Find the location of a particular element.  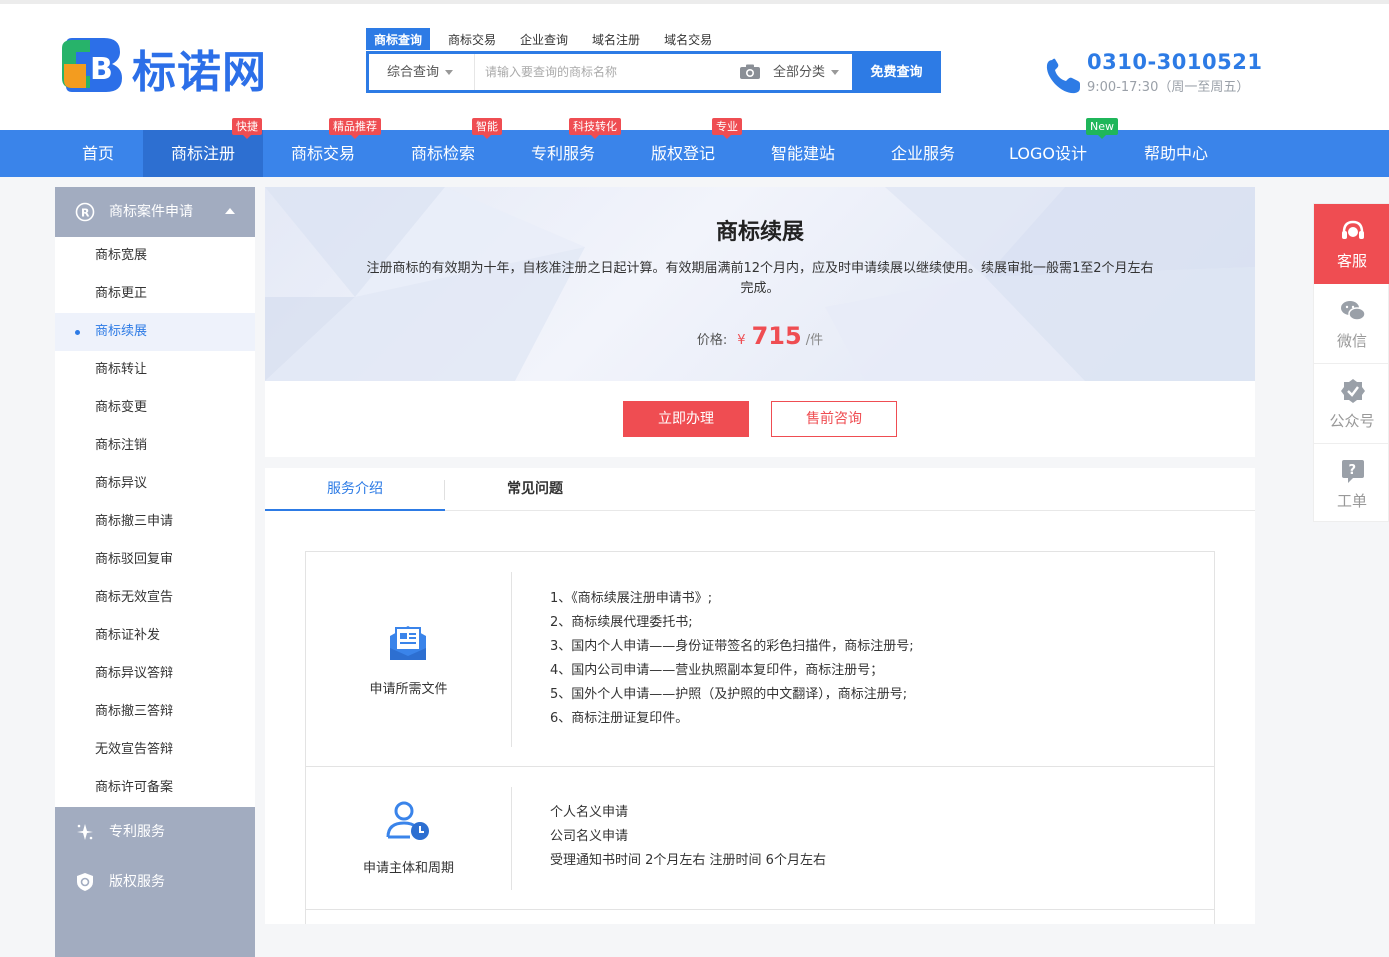

nav-item-enterprise: 企业服务 is located at coordinates (923, 153).